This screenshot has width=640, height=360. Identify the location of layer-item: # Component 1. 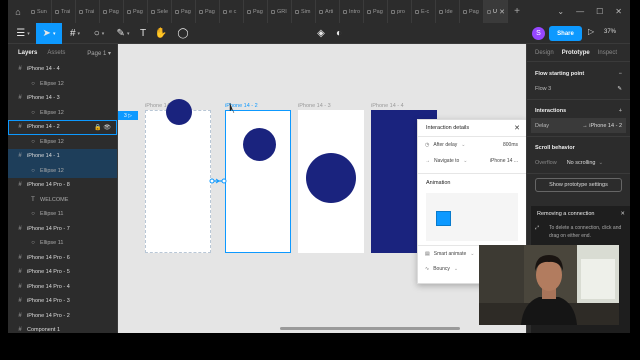
(62, 328).